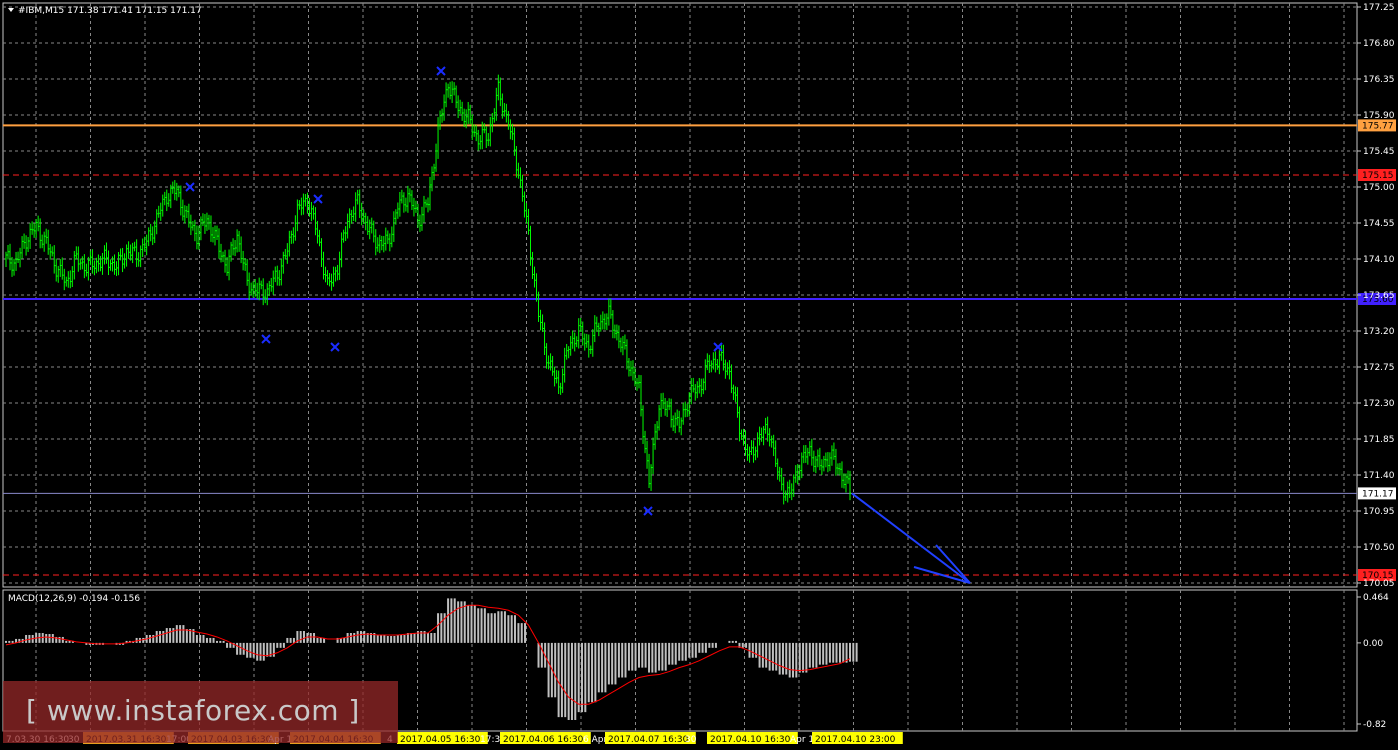  I want to click on time-label: 2017.04.05 16:30, so click(440, 740).